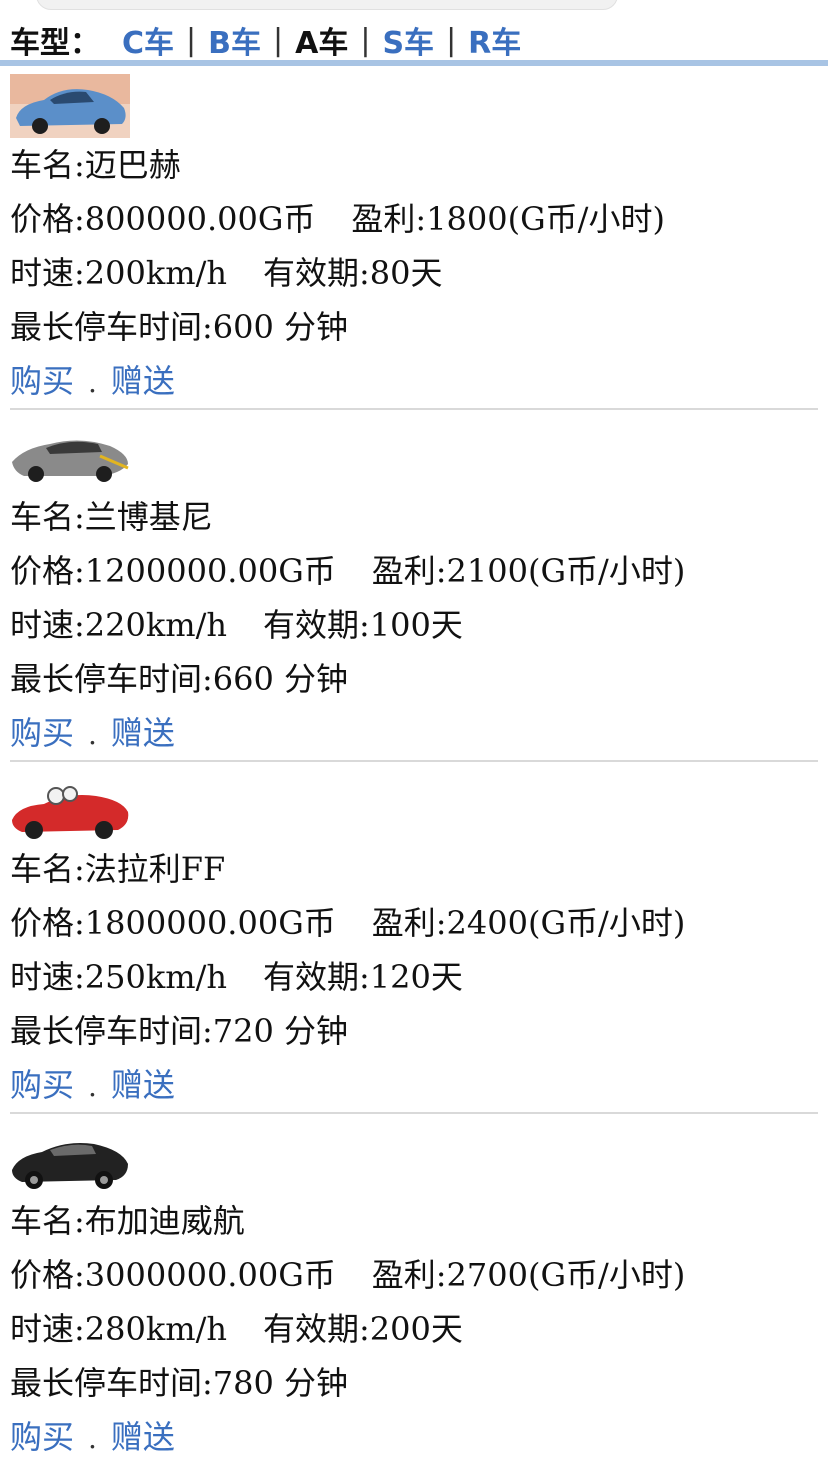 The width and height of the screenshot is (828, 1466). I want to click on car-parking-time: 最长停车时间:720 分钟, so click(179, 1031).